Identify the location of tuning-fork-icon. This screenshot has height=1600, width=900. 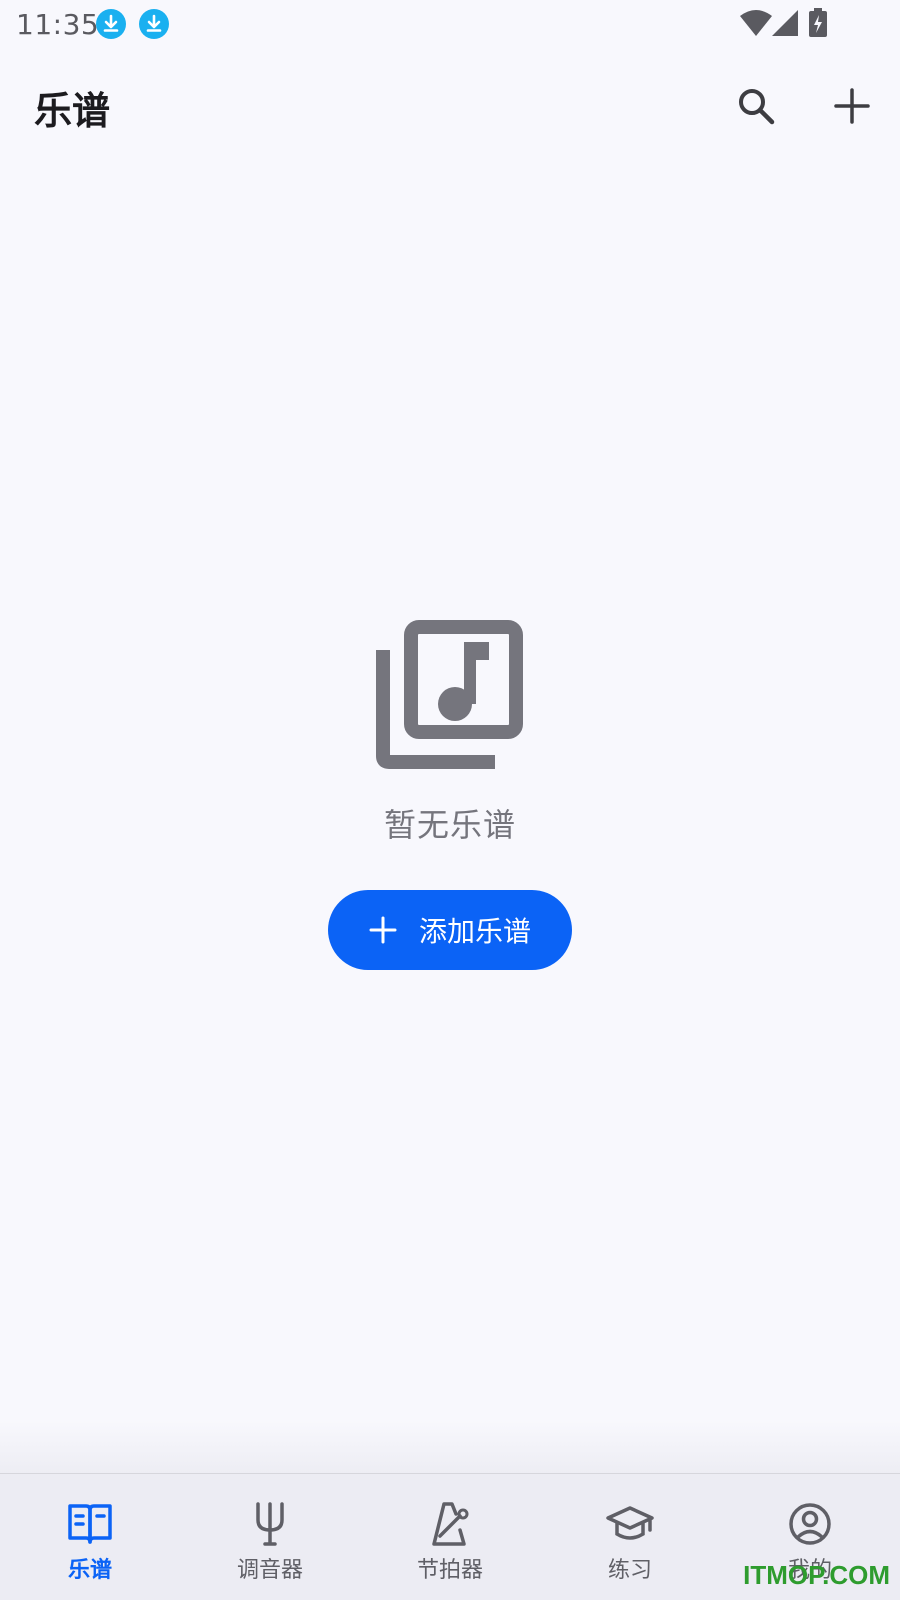
(270, 1524).